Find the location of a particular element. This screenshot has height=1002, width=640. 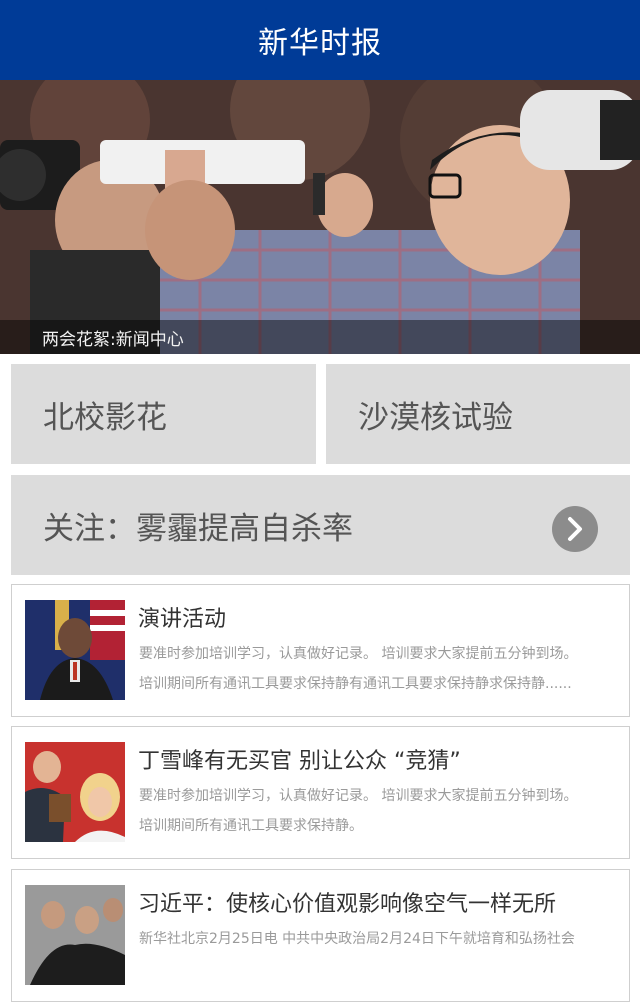

chevron-right-icon is located at coordinates (575, 529).